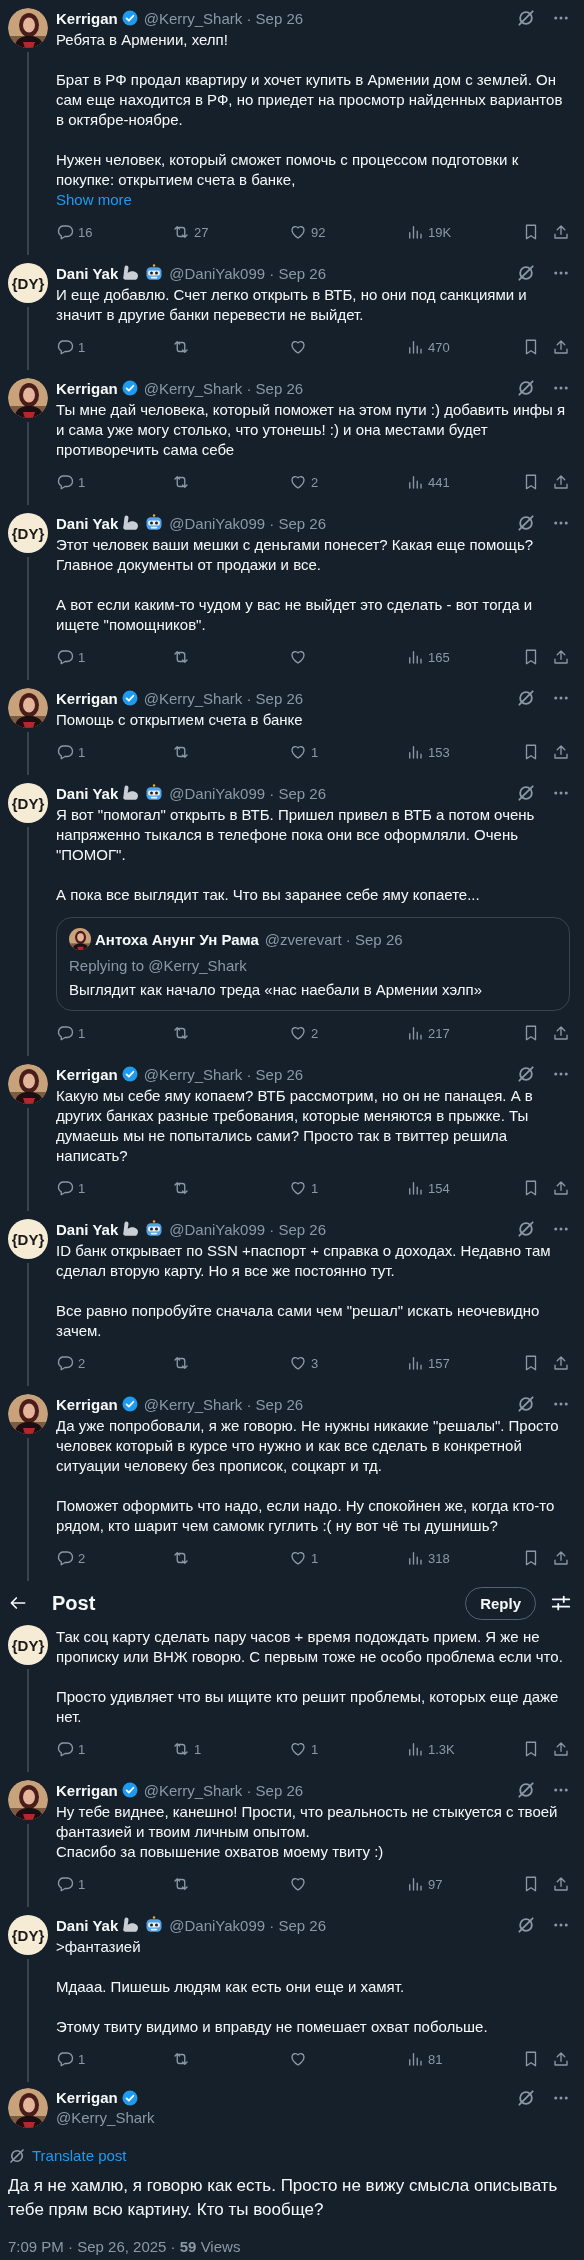  I want to click on robot-icon, so click(154, 1229).